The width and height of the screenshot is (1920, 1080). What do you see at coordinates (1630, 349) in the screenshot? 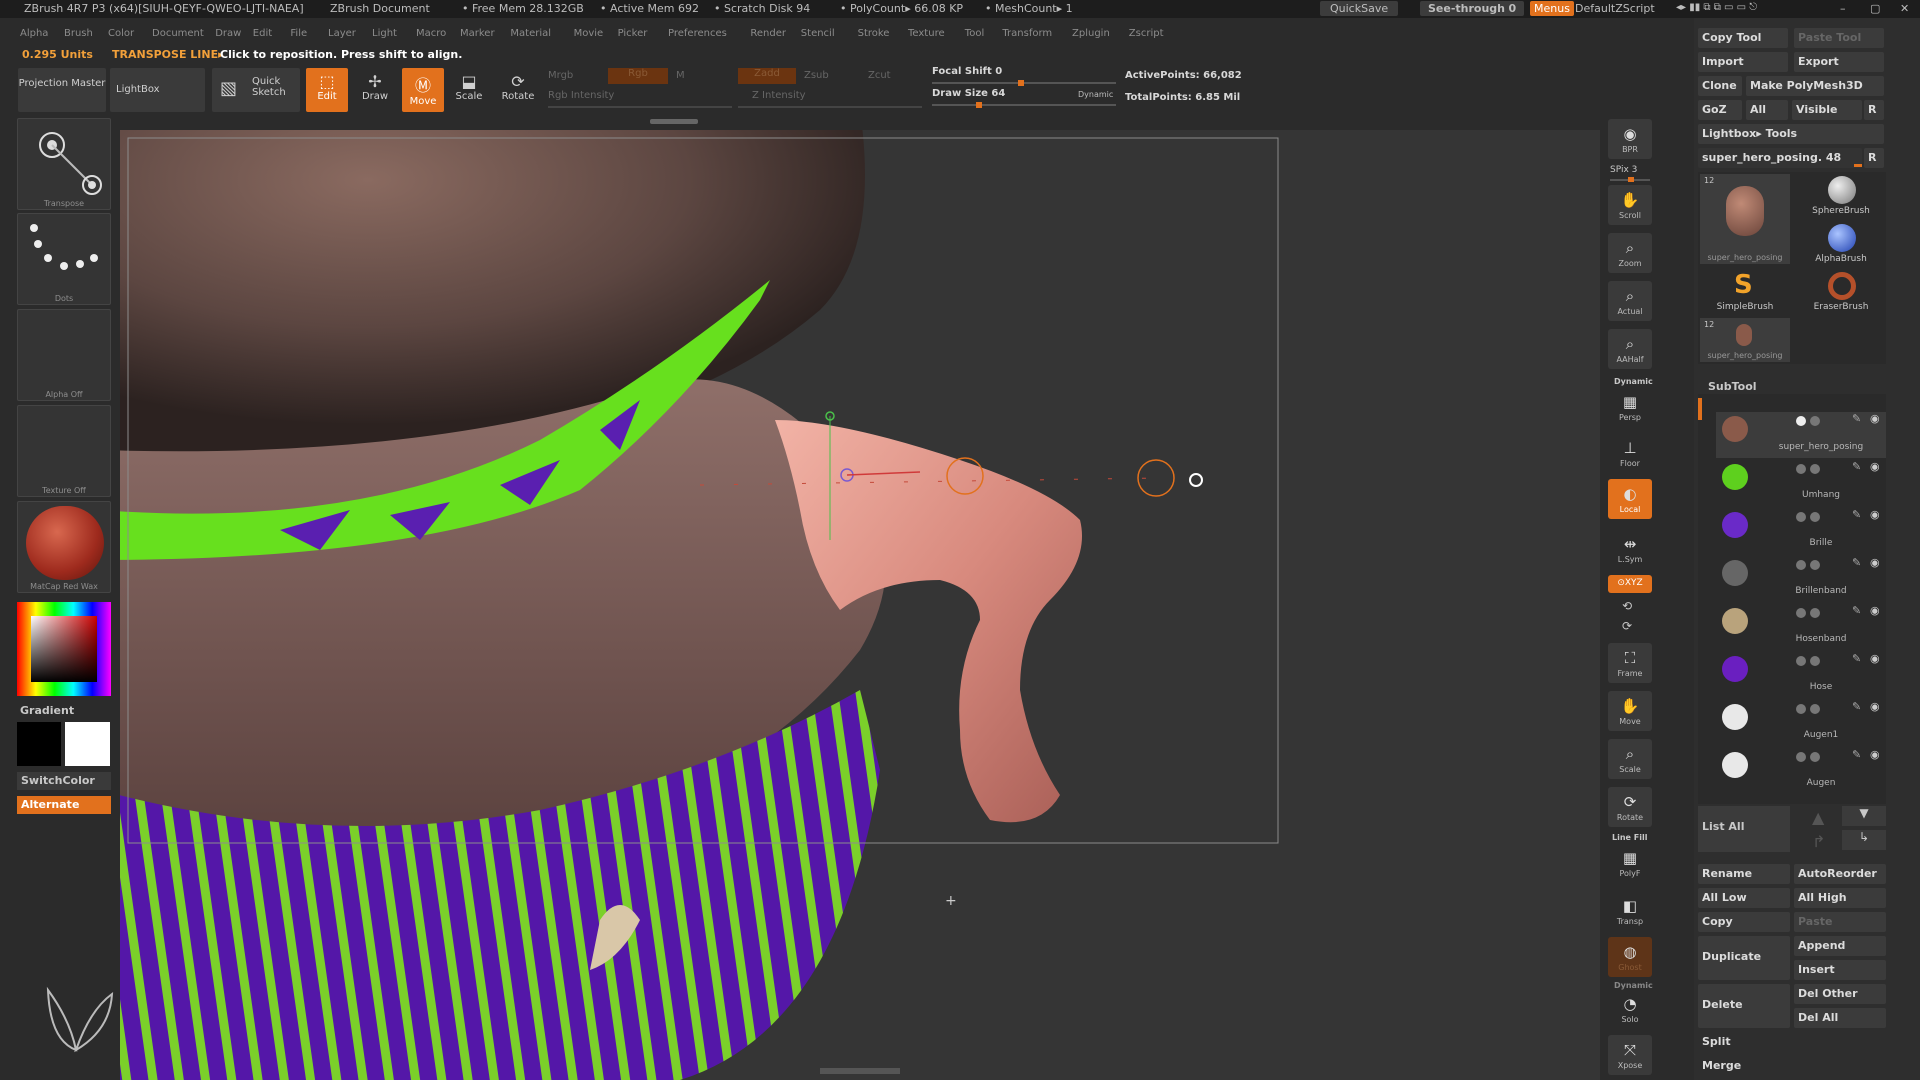
I see `aahalf-button: ⌕ AAHalf` at bounding box center [1630, 349].